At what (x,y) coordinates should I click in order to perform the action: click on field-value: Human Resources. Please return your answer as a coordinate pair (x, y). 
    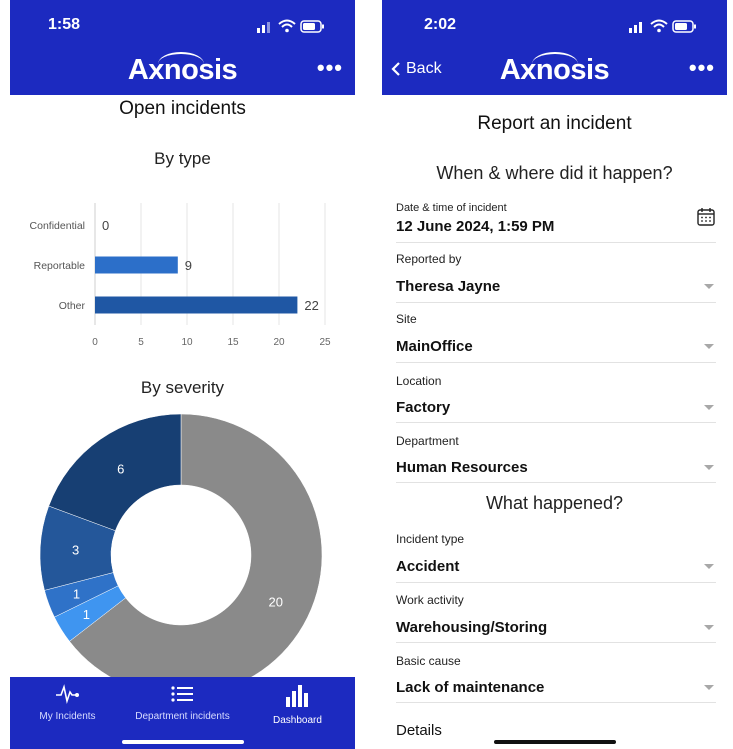
    Looking at the image, I should click on (462, 467).